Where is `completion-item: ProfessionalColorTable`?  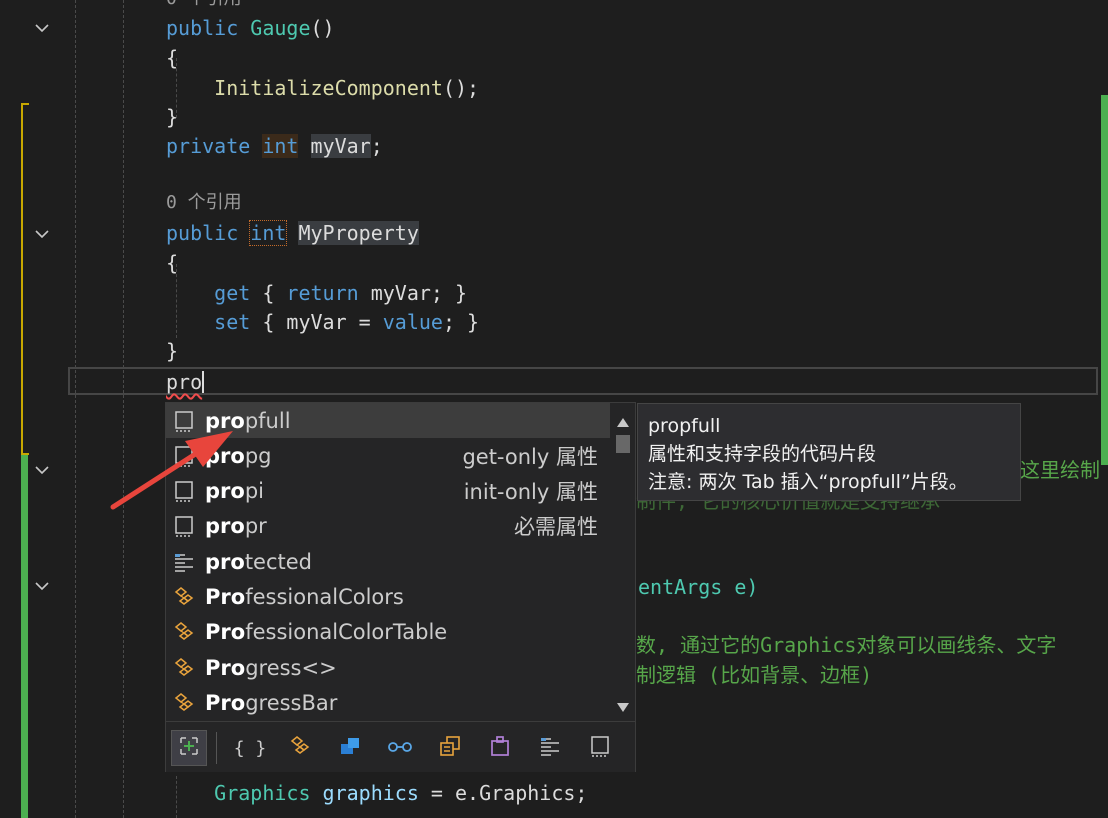 completion-item: ProfessionalColorTable is located at coordinates (388, 632).